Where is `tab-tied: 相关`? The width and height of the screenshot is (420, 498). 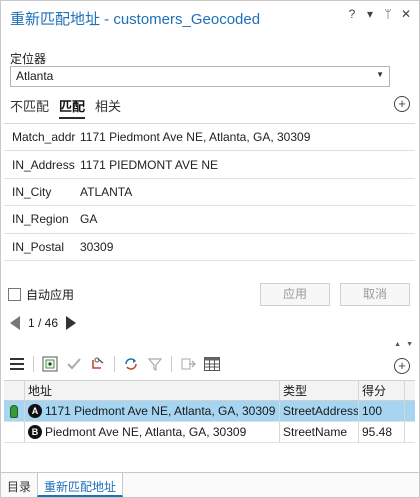 tab-tied: 相关 is located at coordinates (108, 107).